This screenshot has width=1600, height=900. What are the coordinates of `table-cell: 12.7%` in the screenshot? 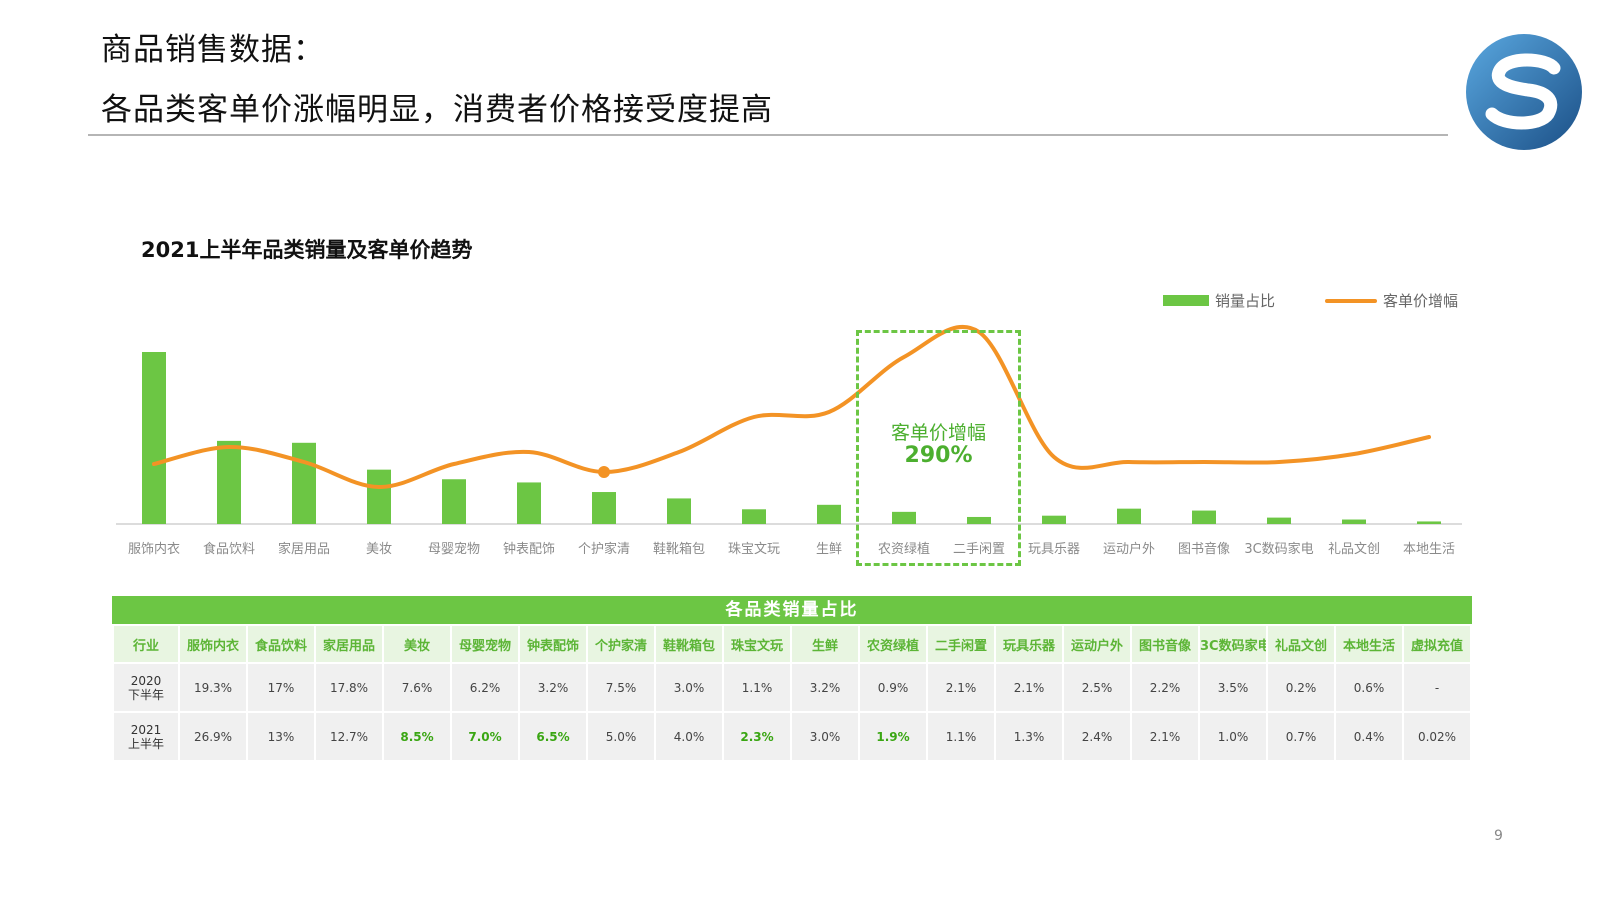 It's located at (349, 736).